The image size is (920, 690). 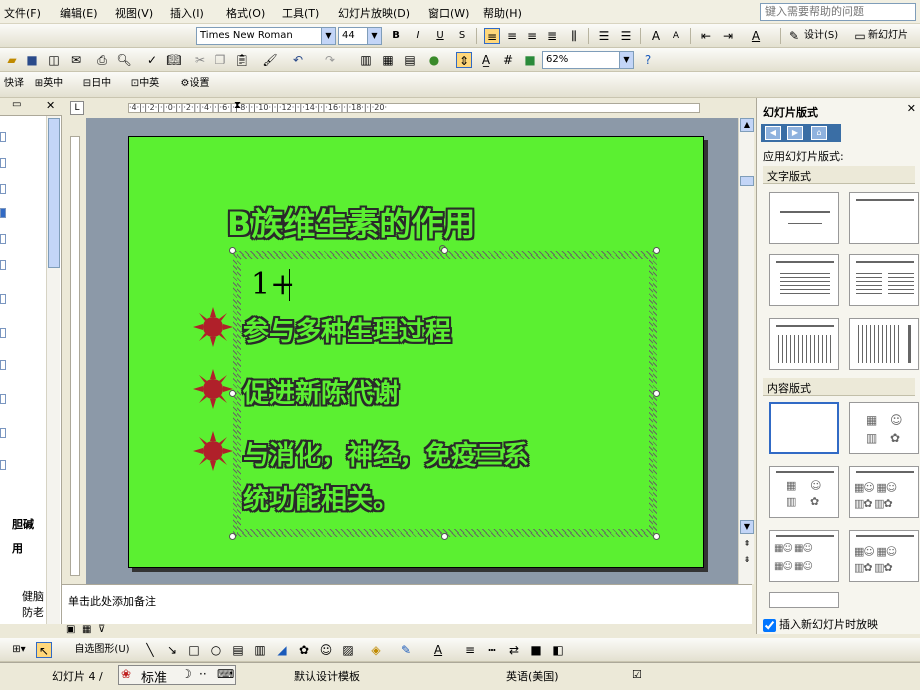 I want to click on layout-vertical-title-text, so click(x=884, y=344).